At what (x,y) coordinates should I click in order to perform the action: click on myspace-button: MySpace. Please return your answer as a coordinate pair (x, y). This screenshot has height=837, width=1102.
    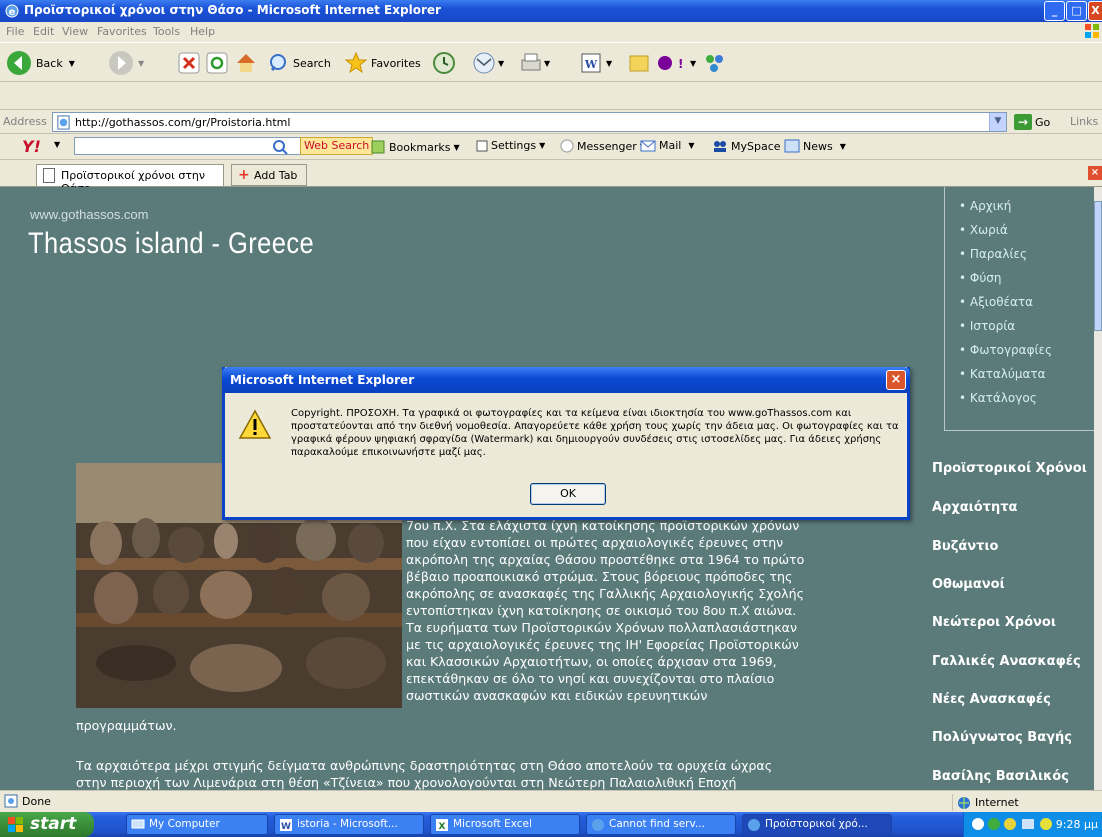
    Looking at the image, I should click on (746, 146).